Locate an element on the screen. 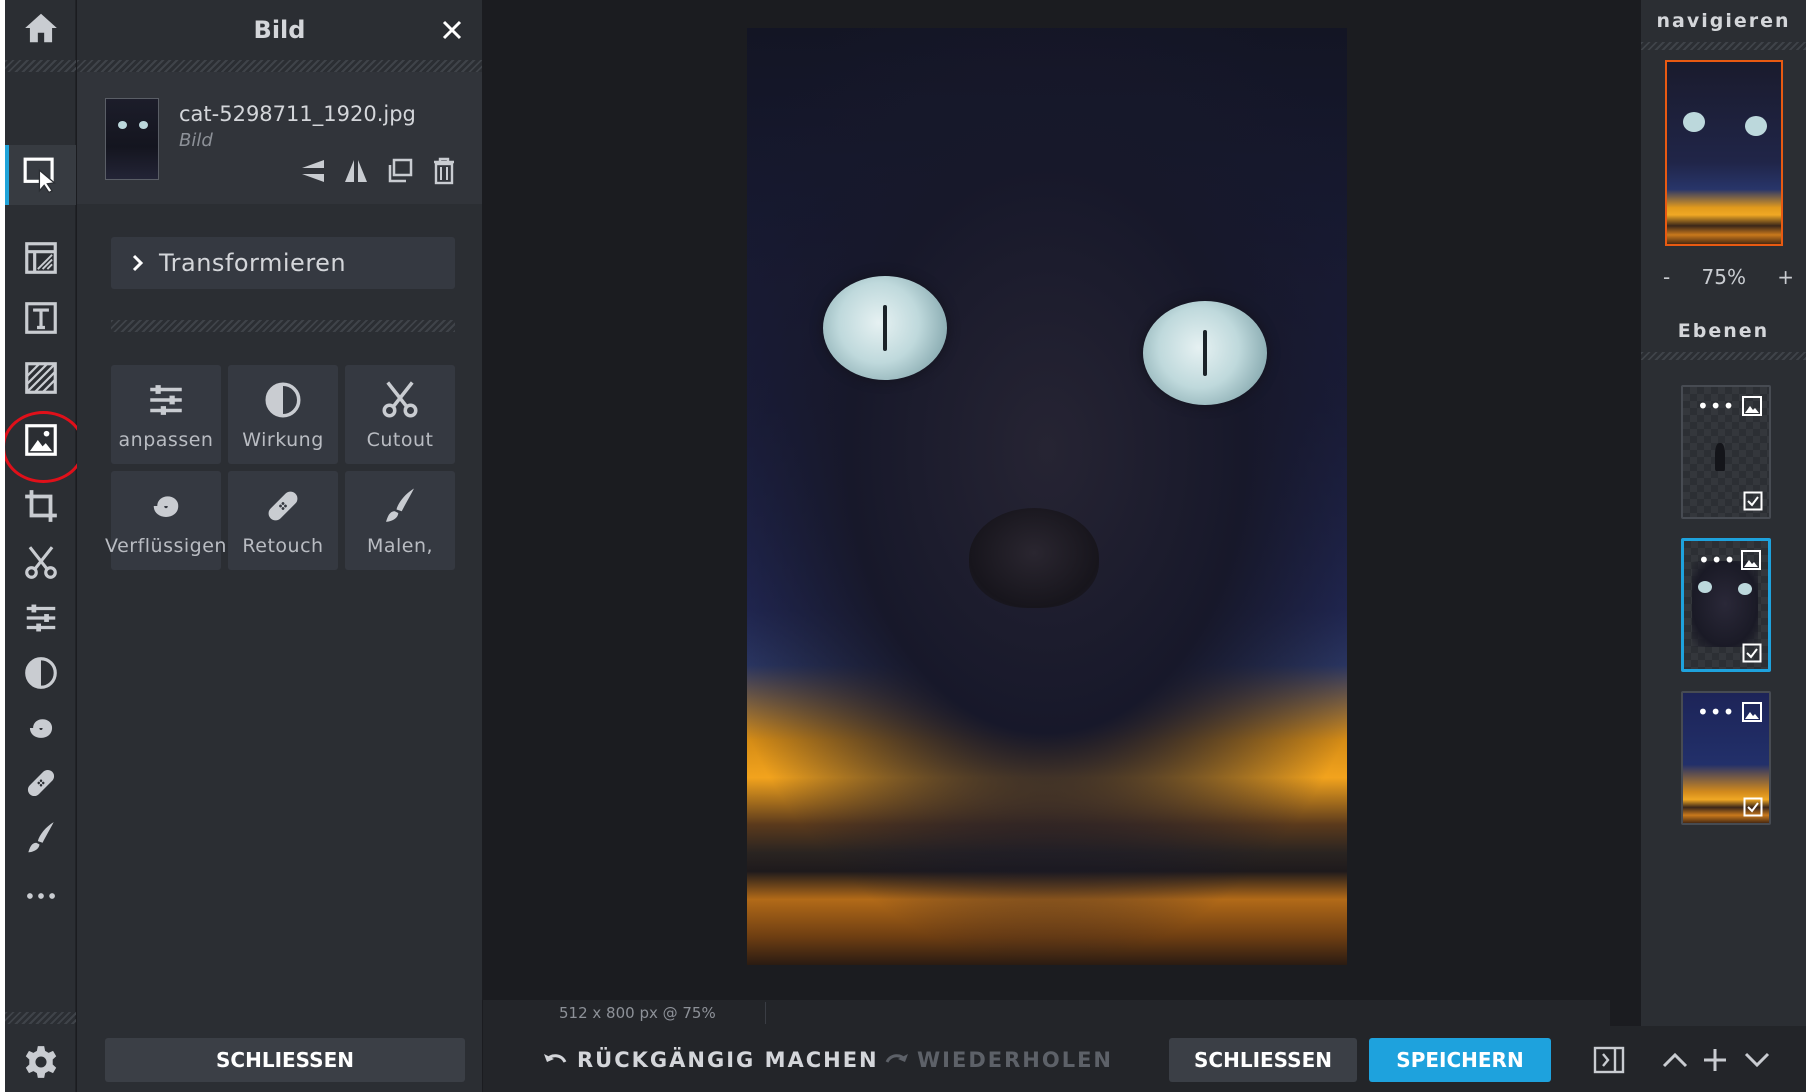 The width and height of the screenshot is (1806, 1092). home-icon is located at coordinates (40, 28).